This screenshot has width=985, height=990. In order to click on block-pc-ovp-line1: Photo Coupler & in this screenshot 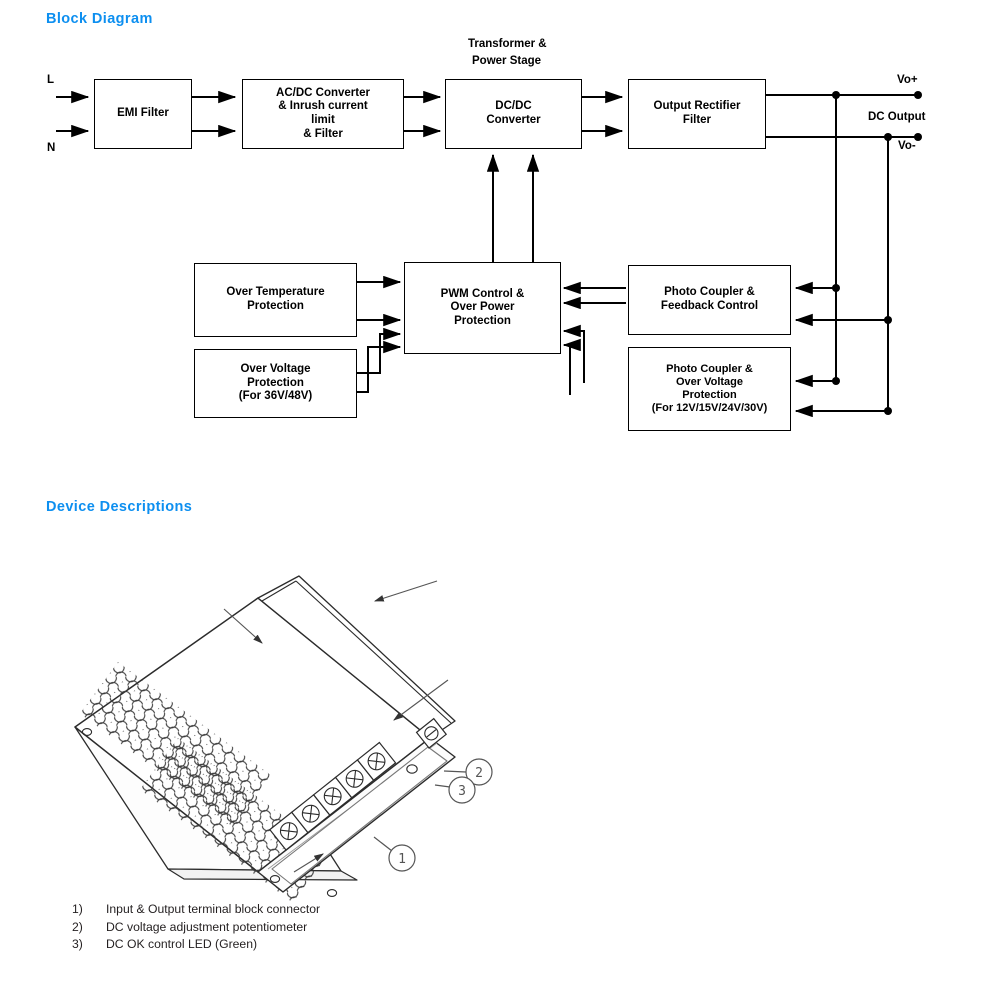, I will do `click(709, 369)`.